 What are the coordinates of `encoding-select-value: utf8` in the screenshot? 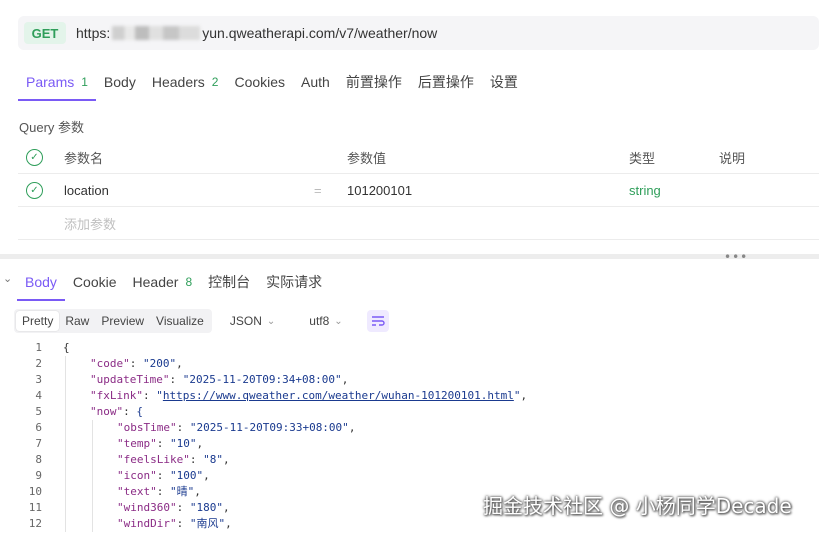 It's located at (319, 321).